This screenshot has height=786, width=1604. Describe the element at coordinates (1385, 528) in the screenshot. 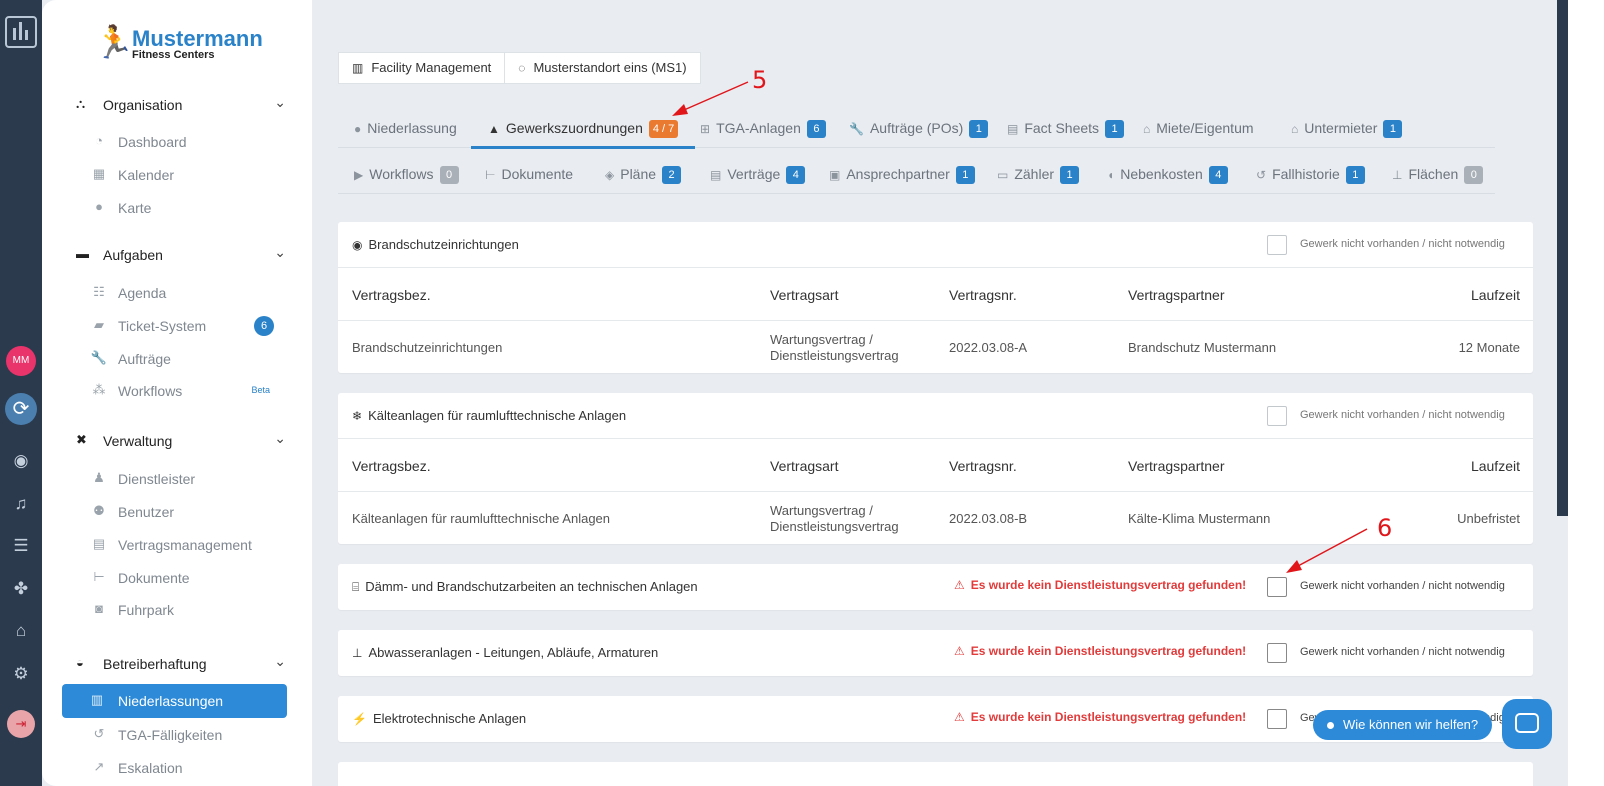

I see `annotation-label-6: 6` at that location.